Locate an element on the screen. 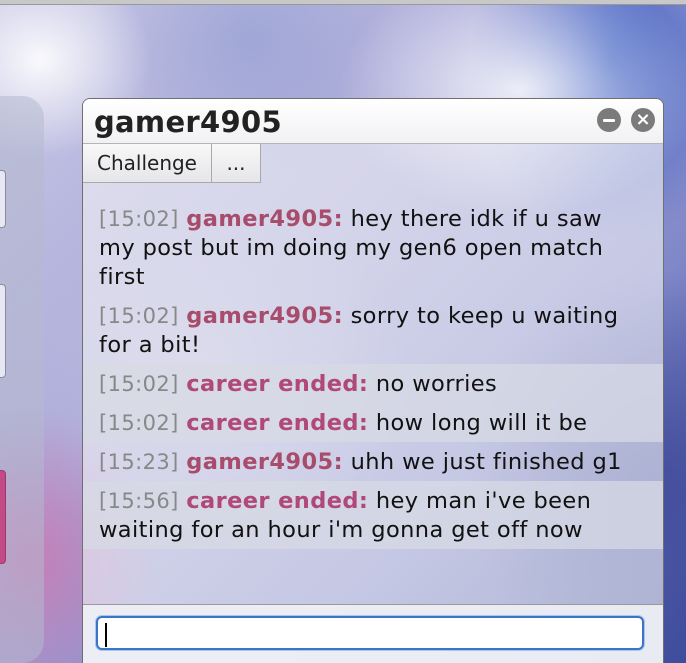 The width and height of the screenshot is (686, 663). close-icon: × is located at coordinates (643, 120).